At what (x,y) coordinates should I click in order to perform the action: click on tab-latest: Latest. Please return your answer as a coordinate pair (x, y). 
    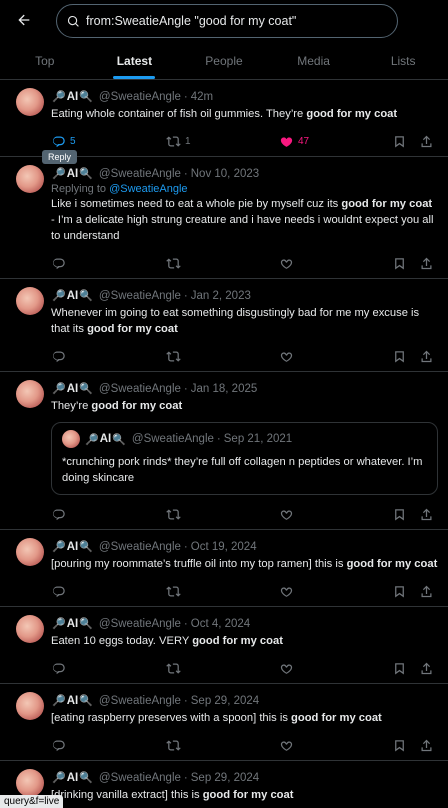
    Looking at the image, I should click on (135, 60).